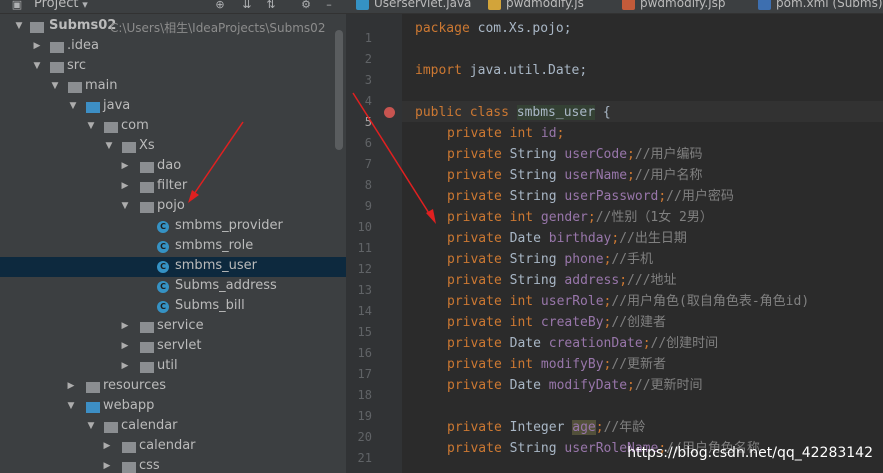  Describe the element at coordinates (173, 307) in the screenshot. I see `tree-item-subms-bill: C Subms_bill` at that location.